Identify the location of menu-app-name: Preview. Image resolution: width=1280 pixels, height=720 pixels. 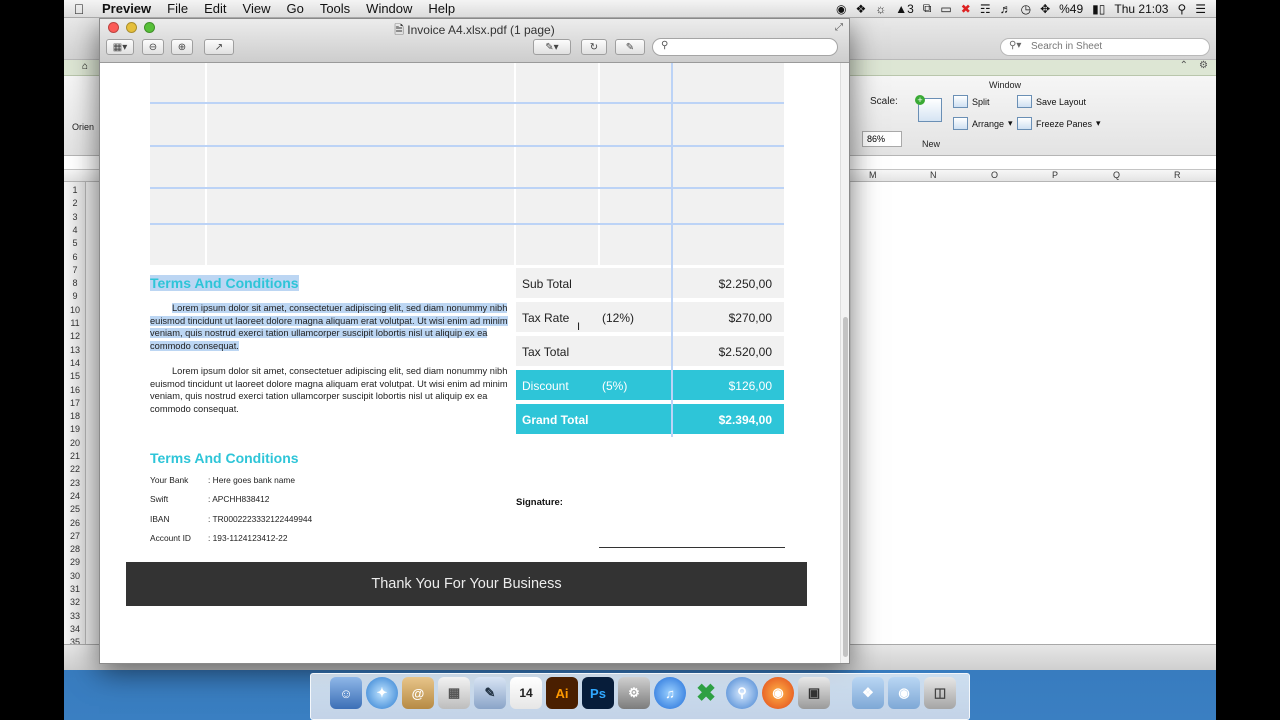
(126, 8).